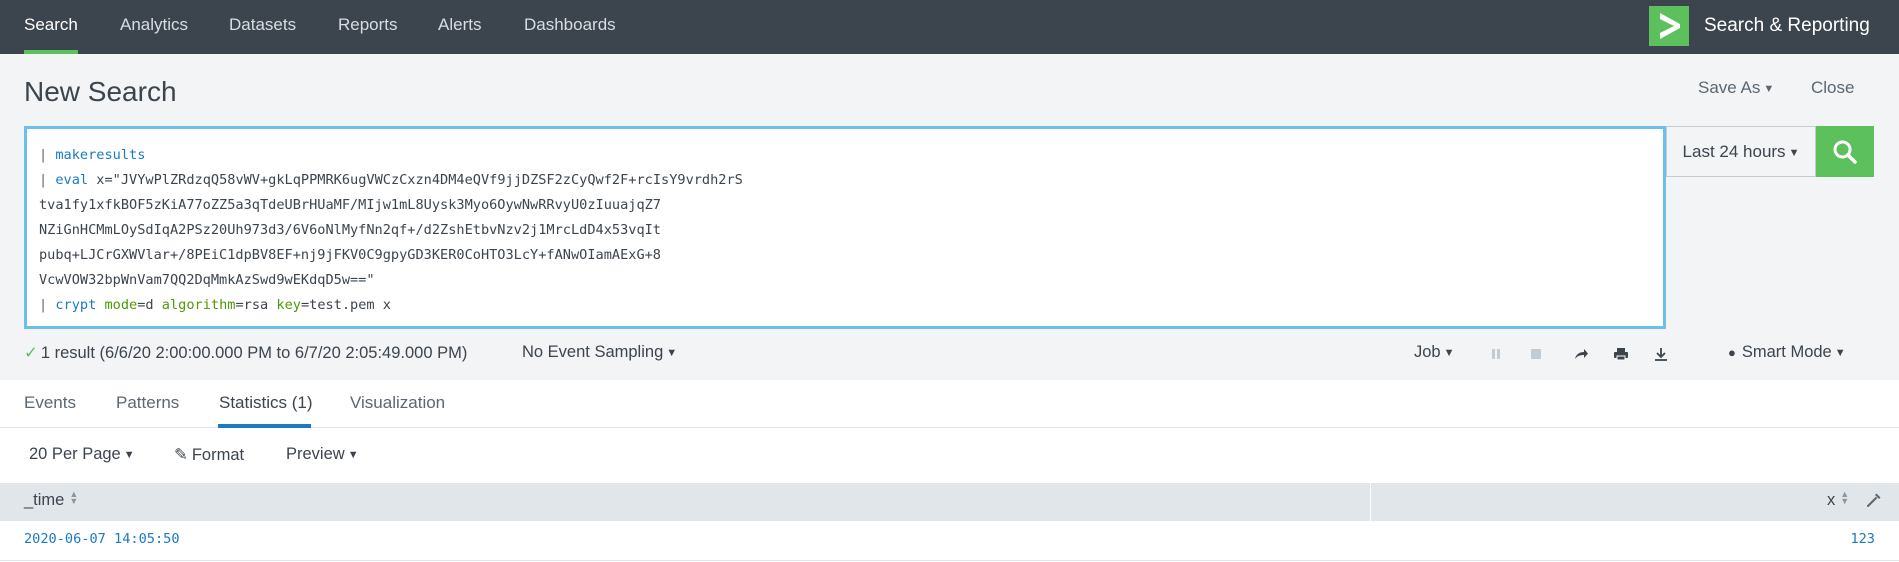 The image size is (1899, 562). Describe the element at coordinates (1729, 87) in the screenshot. I see `save-as-label: Save As` at that location.